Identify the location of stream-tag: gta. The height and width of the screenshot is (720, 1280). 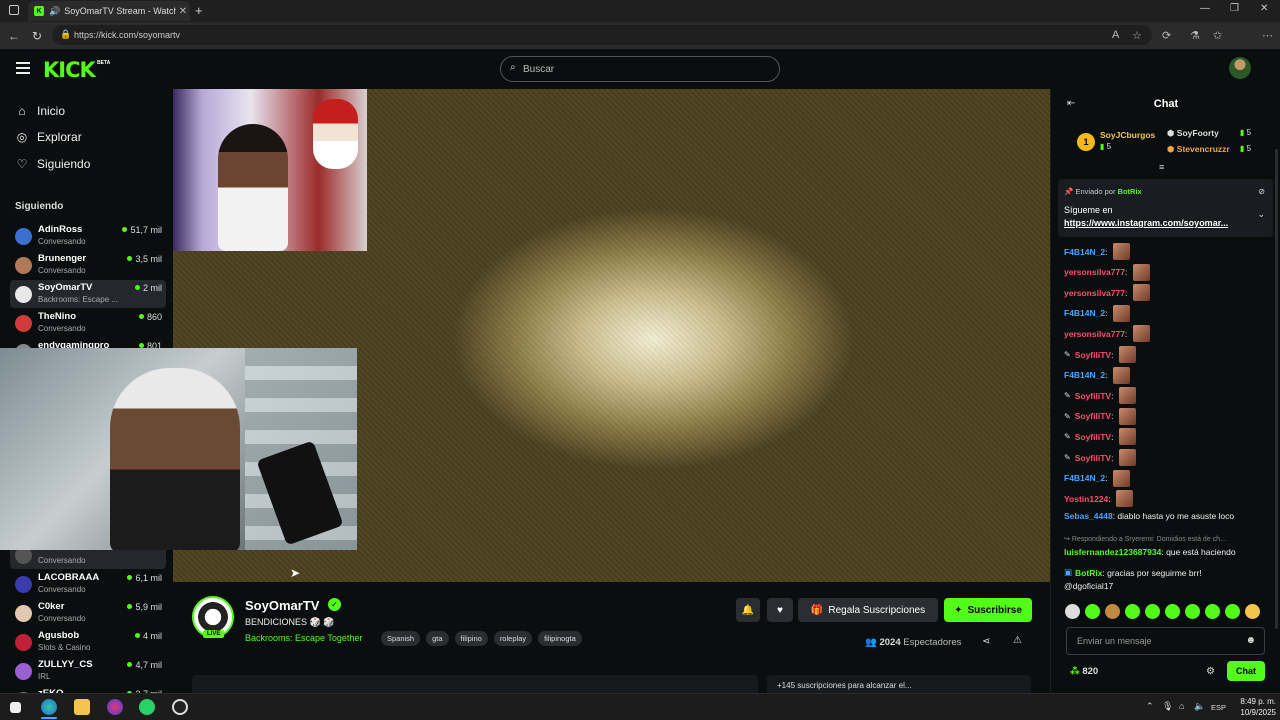
(437, 638).